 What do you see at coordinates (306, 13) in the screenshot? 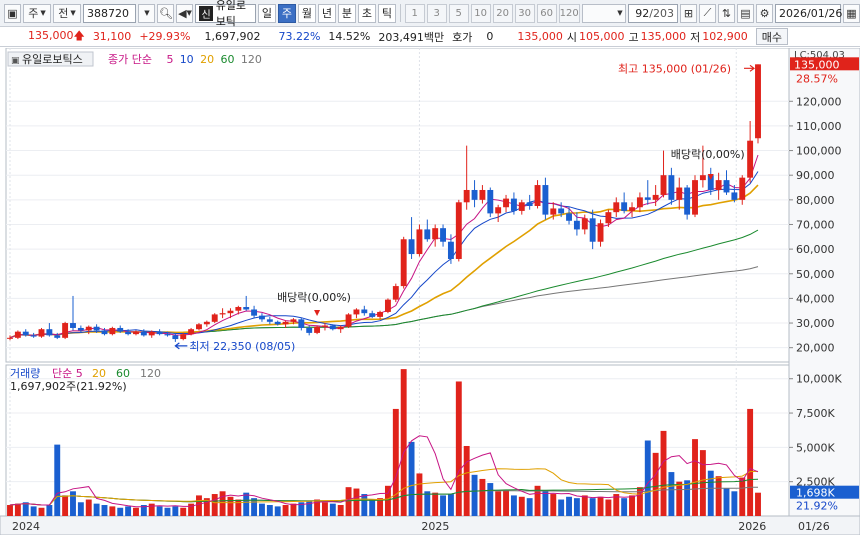
I see `period-month: 월` at bounding box center [306, 13].